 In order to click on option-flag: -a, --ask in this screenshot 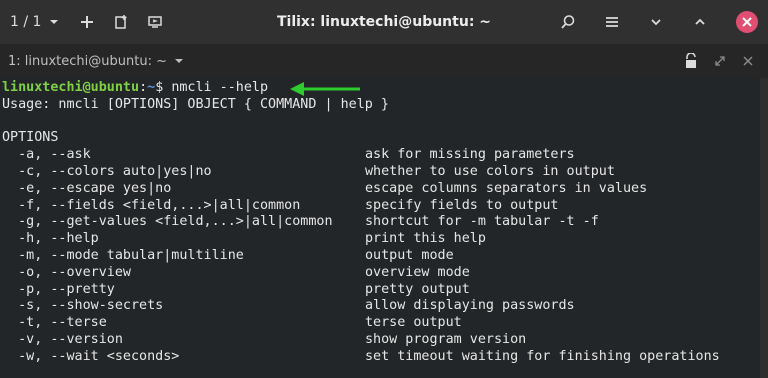, I will do `click(46, 155)`.